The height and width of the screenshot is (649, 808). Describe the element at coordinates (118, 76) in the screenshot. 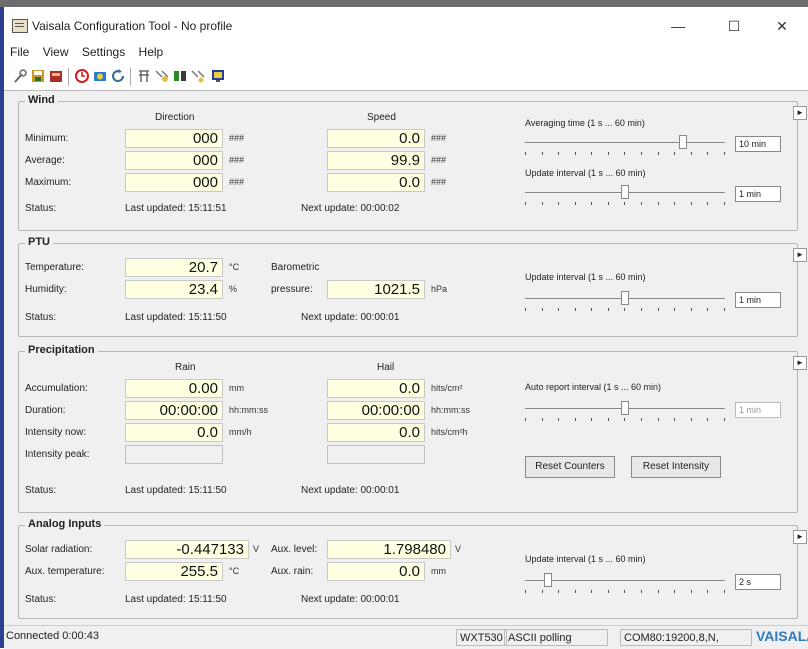

I see `refresh-icon` at that location.